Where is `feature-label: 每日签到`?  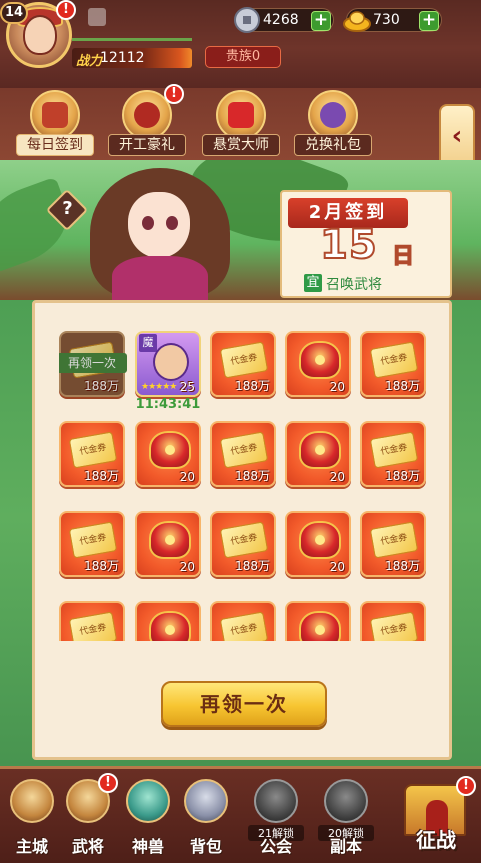
feature-label: 每日签到 is located at coordinates (55, 145).